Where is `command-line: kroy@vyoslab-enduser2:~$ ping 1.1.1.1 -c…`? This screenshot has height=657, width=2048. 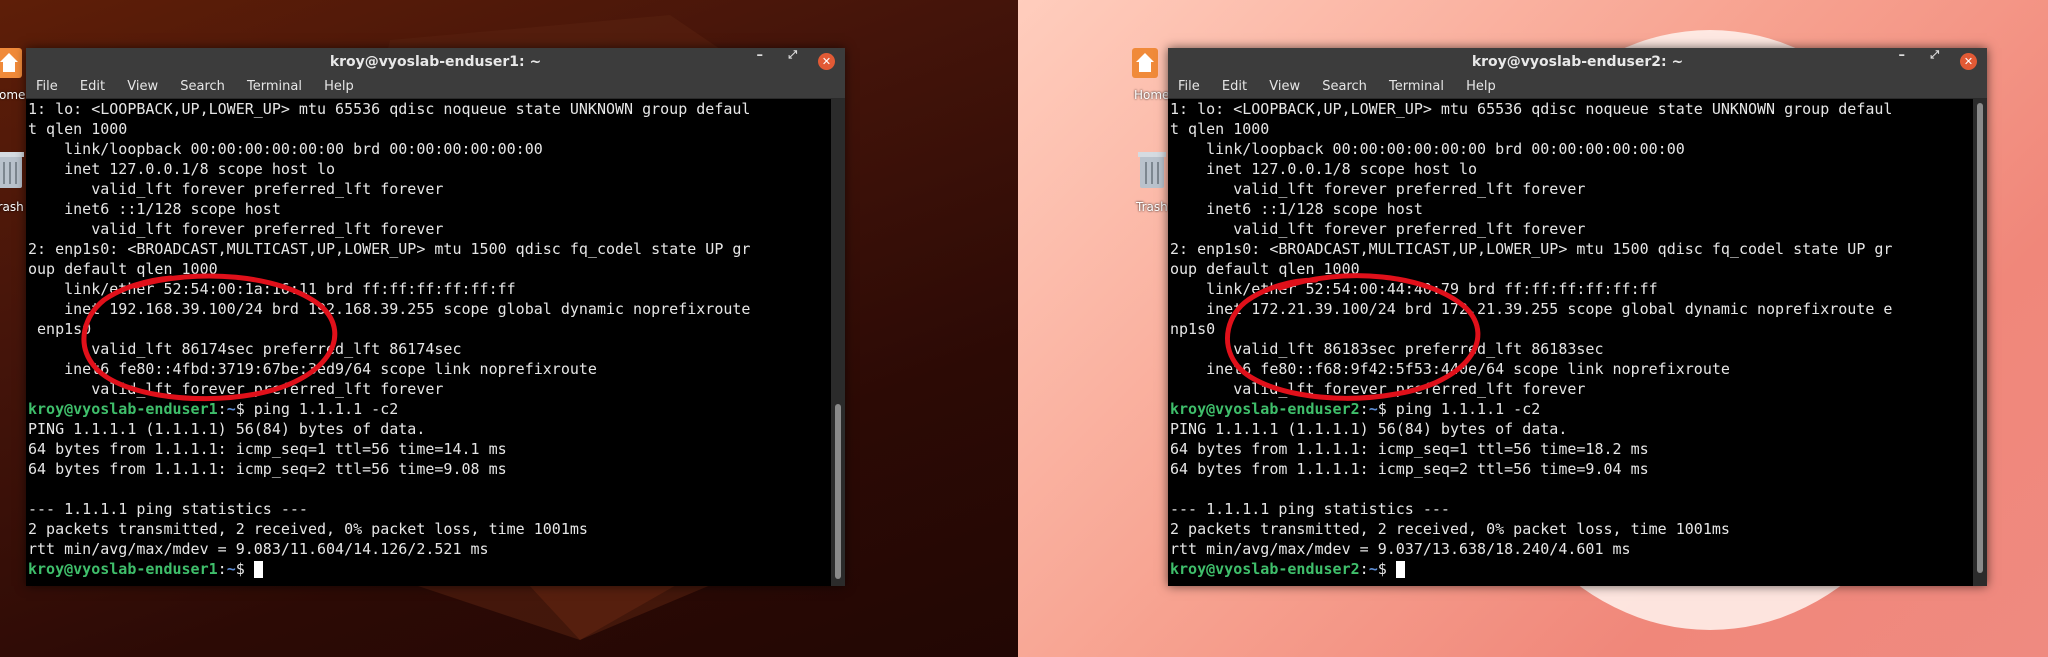 command-line: kroy@vyoslab-enduser2:~$ ping 1.1.1.1 -c… is located at coordinates (1355, 409).